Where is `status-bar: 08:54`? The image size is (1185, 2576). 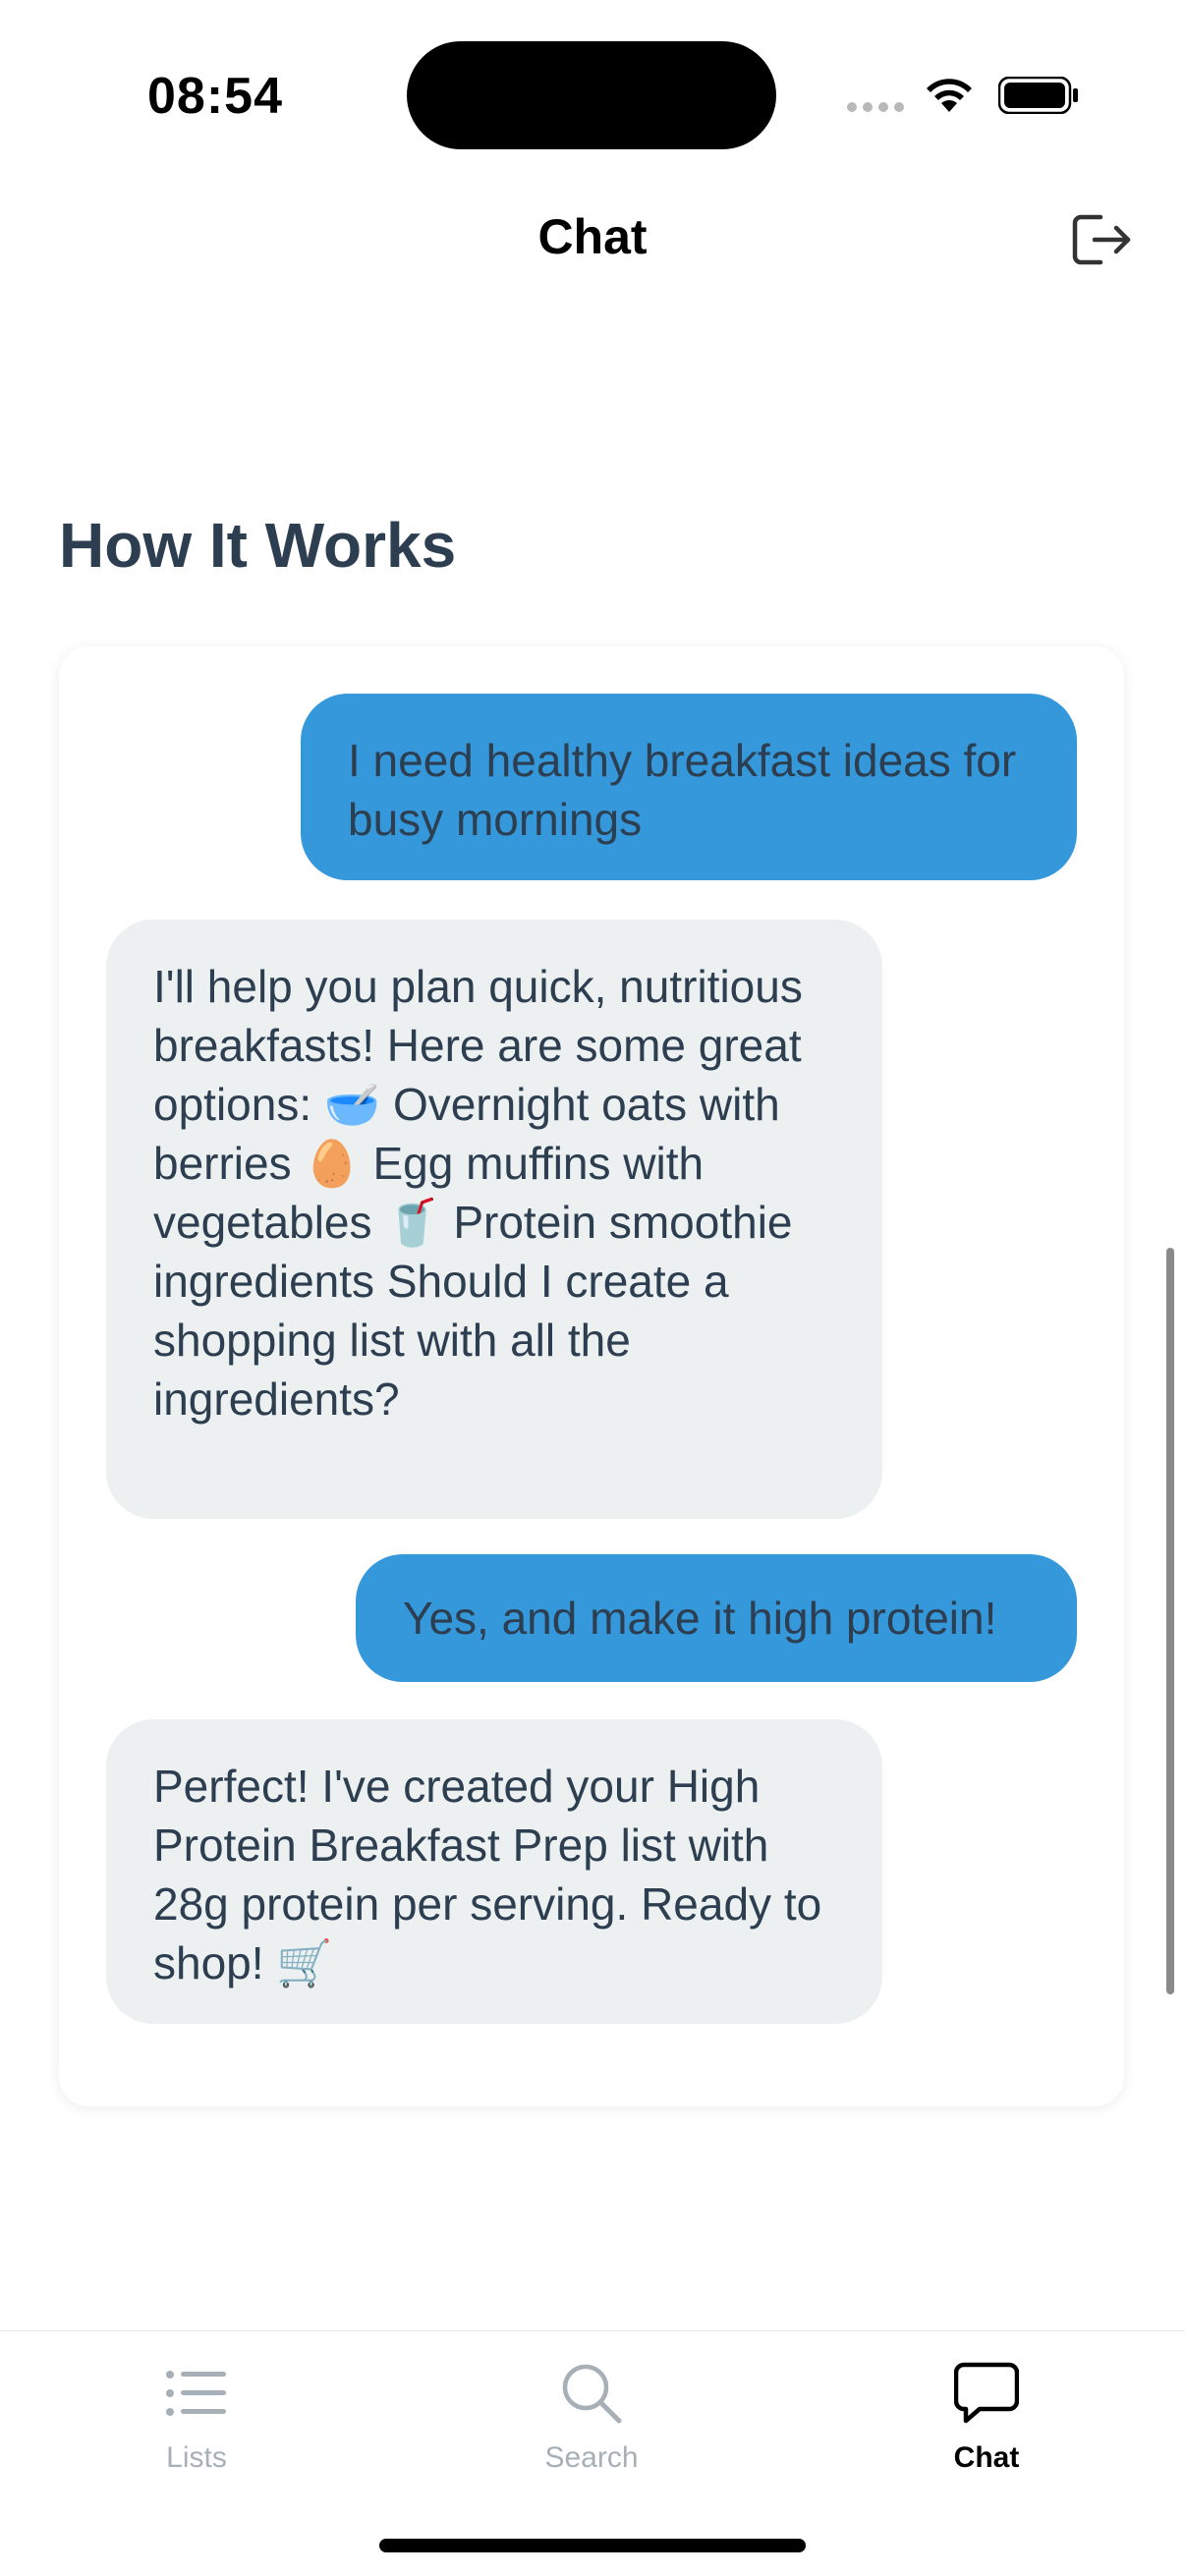
status-bar: 08:54 is located at coordinates (592, 93).